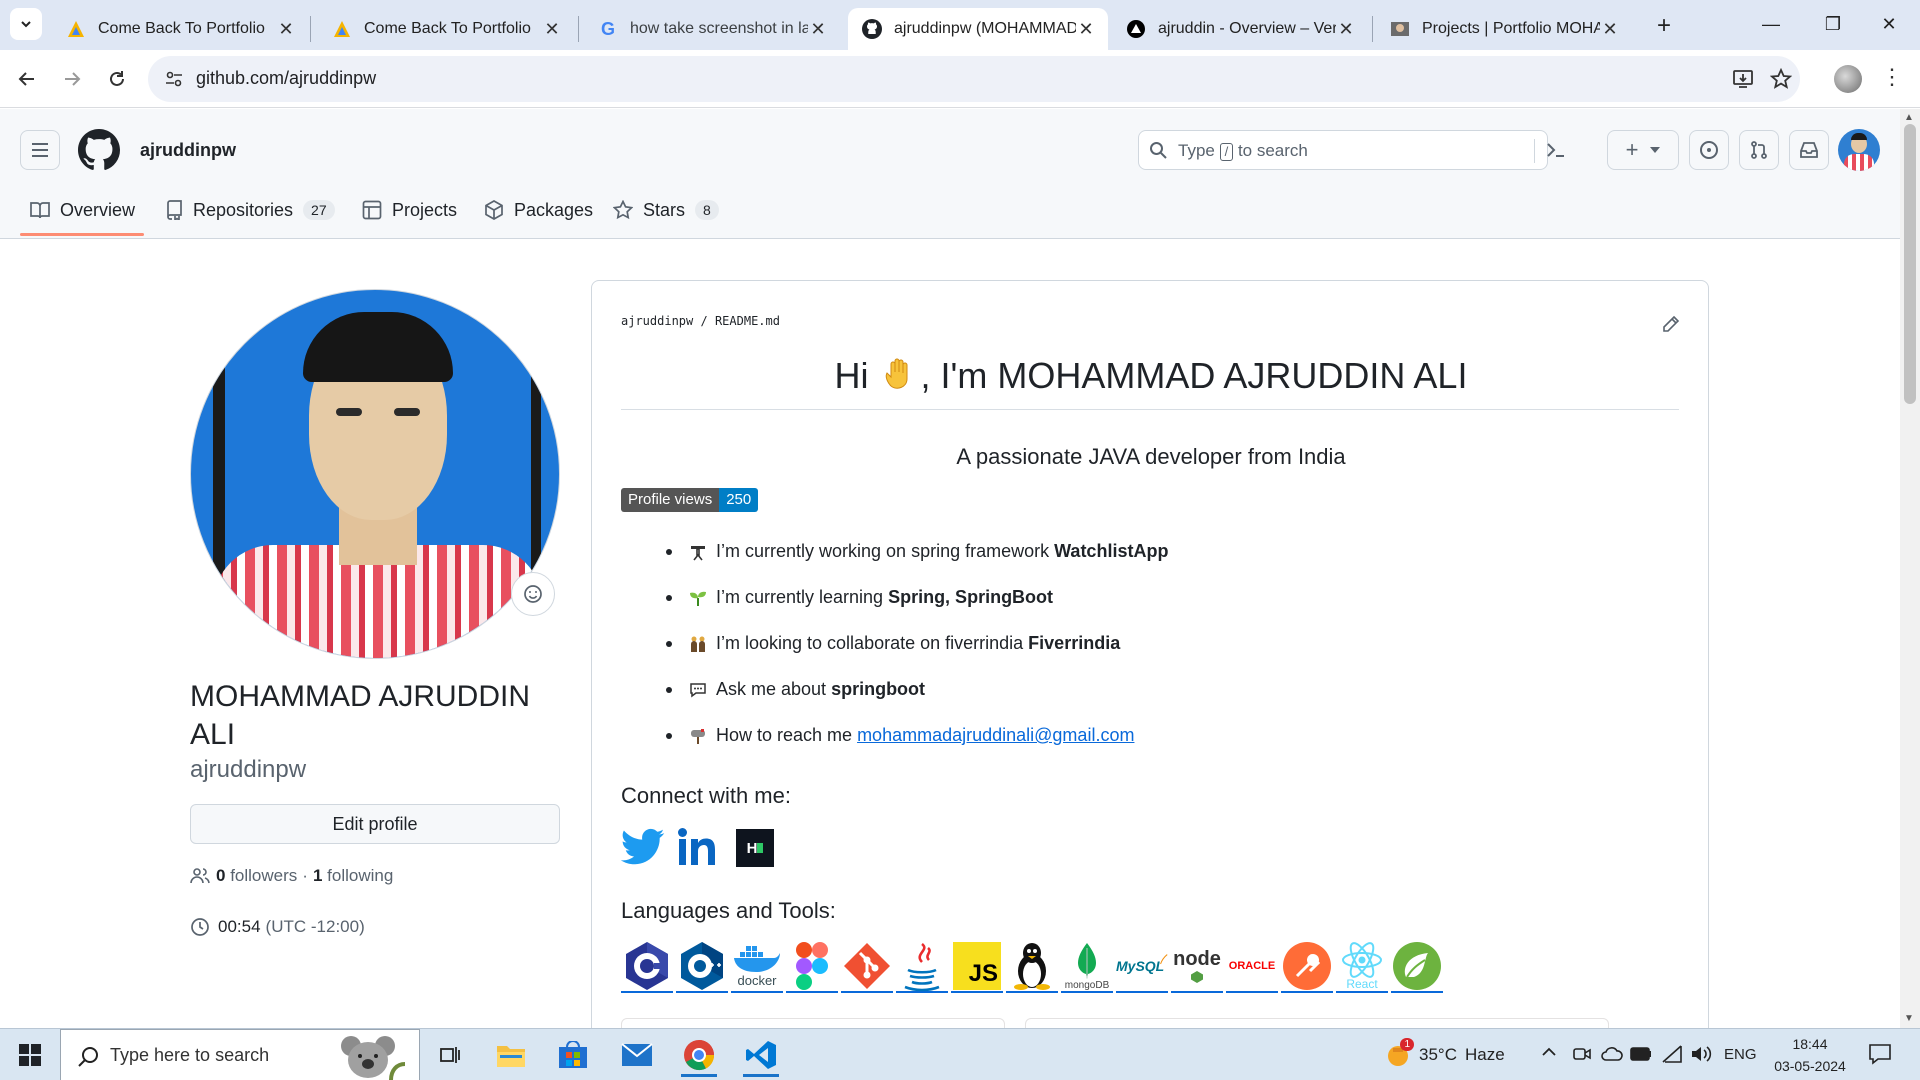 The image size is (1920, 1080). Describe the element at coordinates (995, 735) in the screenshot. I see `email-link: mohammadajruddinali@gmail.com` at that location.